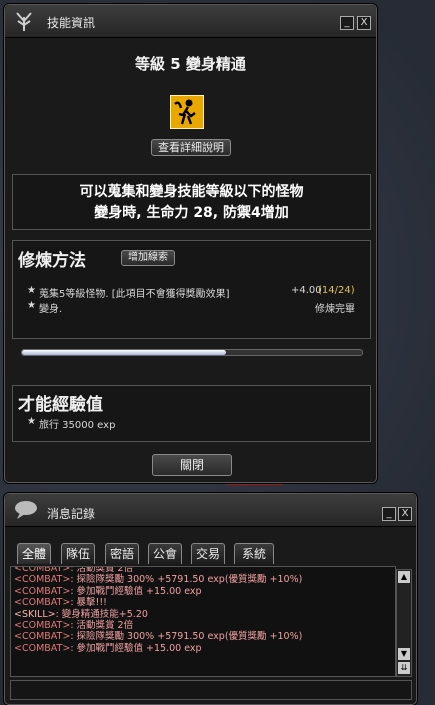 The width and height of the screenshot is (435, 705). Describe the element at coordinates (190, 21) in the screenshot. I see `skill-window-titlebar: 技能資訊 _ X` at that location.